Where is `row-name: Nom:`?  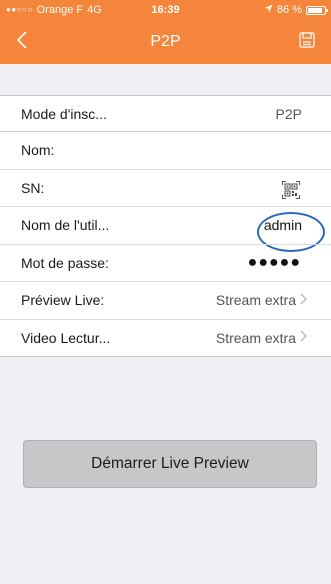
row-name: Nom: is located at coordinates (165, 151).